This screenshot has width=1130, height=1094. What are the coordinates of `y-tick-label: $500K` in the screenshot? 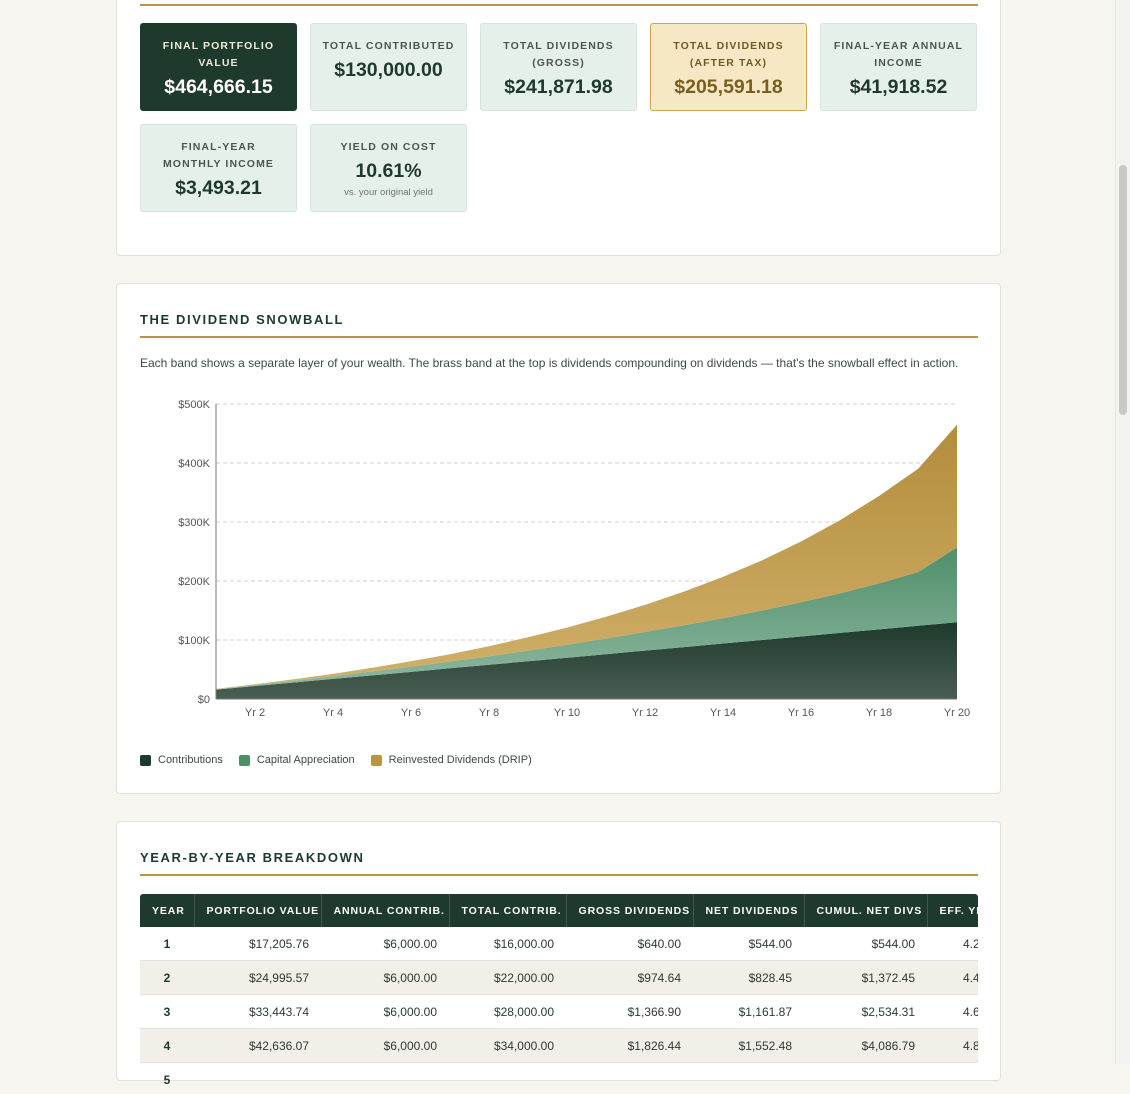 It's located at (194, 405).